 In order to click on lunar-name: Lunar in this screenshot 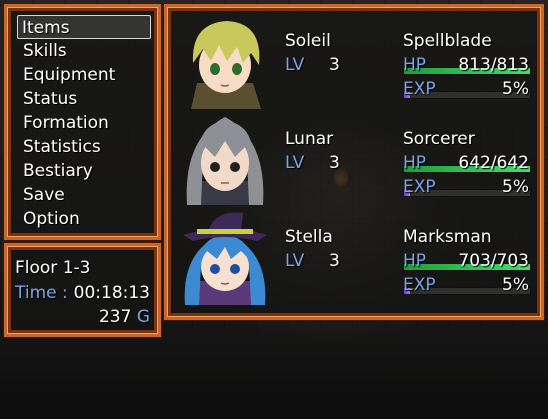, I will do `click(309, 139)`.